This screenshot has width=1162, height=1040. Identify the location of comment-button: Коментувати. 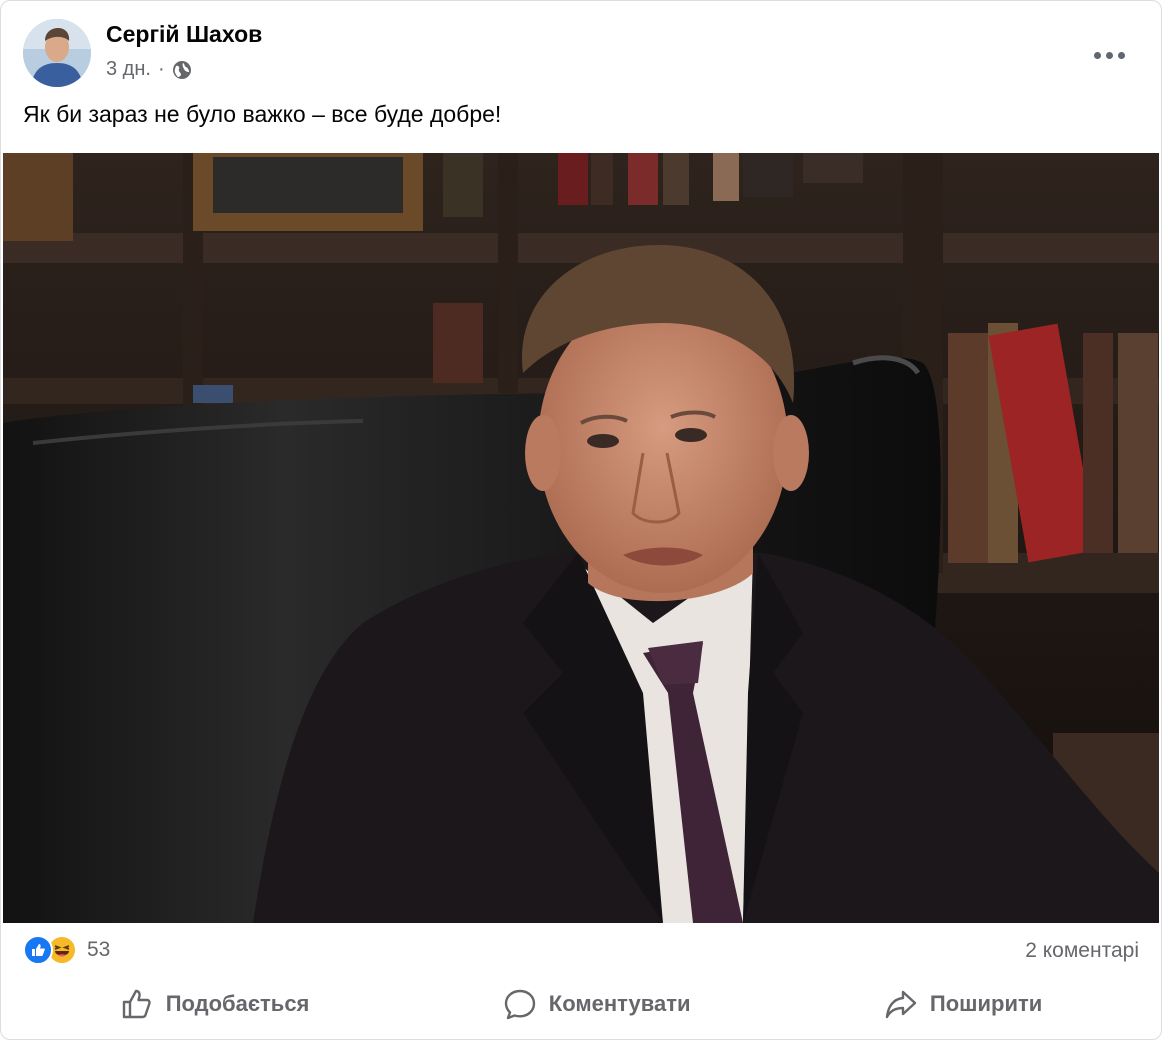
(597, 1004).